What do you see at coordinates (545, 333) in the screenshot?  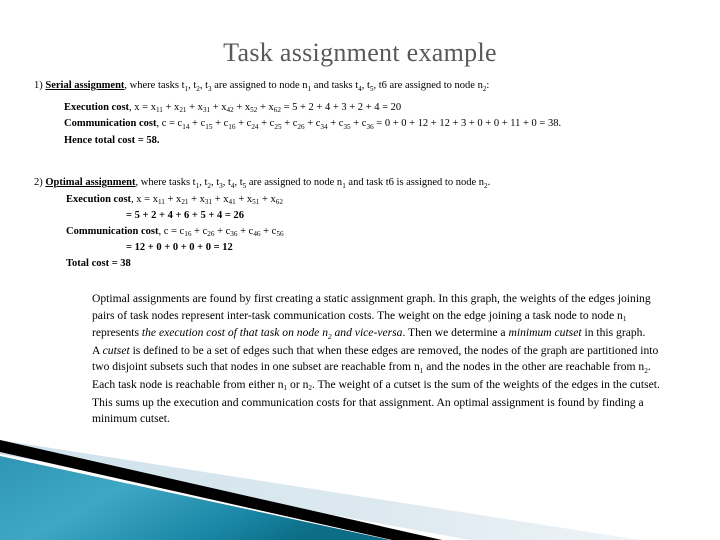 I see `p1-italic-minimum-cutset: minimum cutset` at bounding box center [545, 333].